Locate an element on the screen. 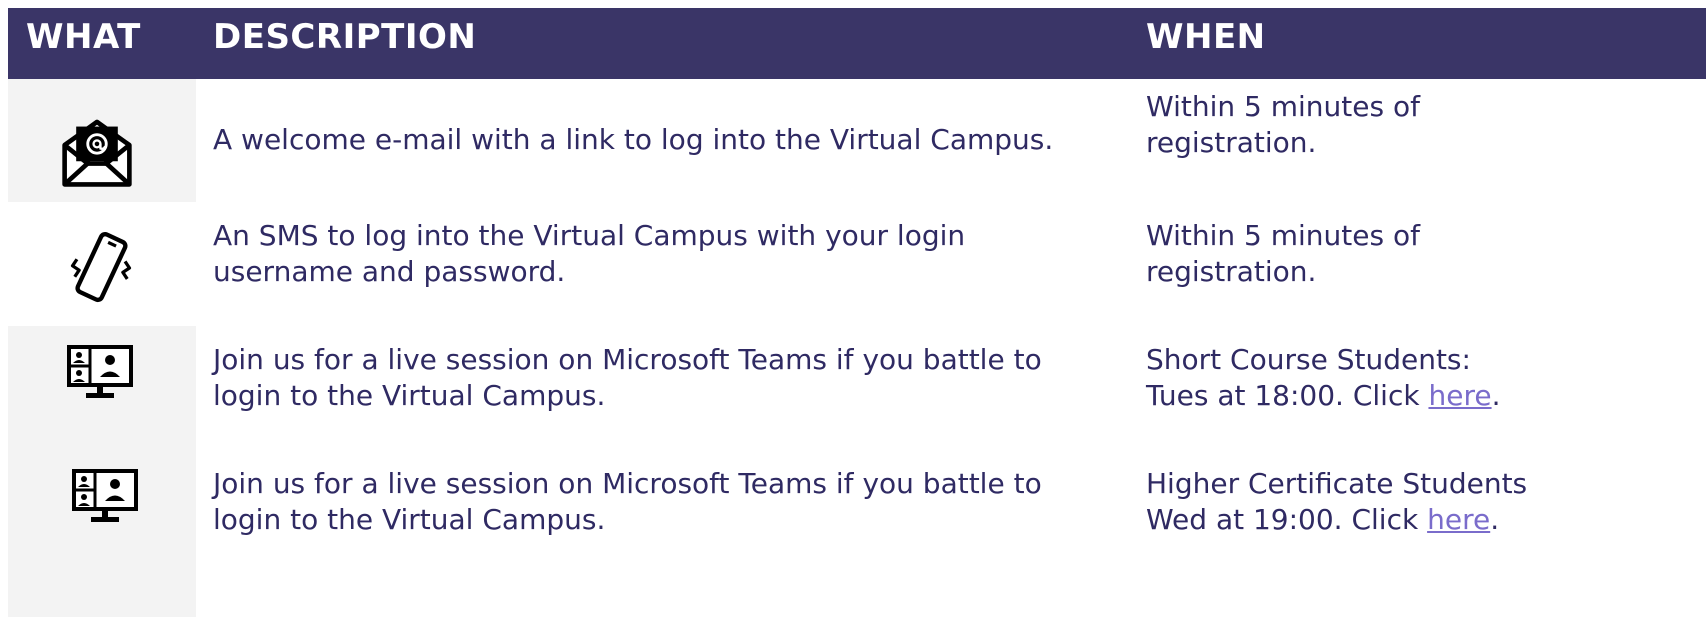 Image resolution: width=1706 pixels, height=617 pixels. table-header: WHAT DESCRIPTION WHEN is located at coordinates (857, 43).